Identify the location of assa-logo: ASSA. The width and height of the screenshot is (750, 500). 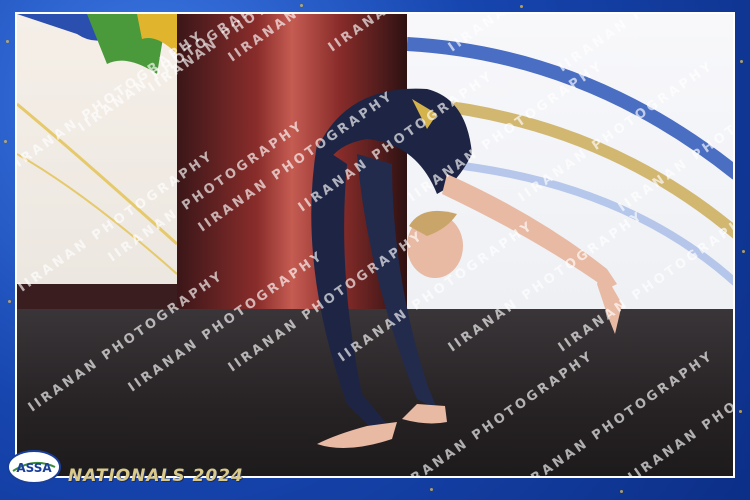
(34, 467).